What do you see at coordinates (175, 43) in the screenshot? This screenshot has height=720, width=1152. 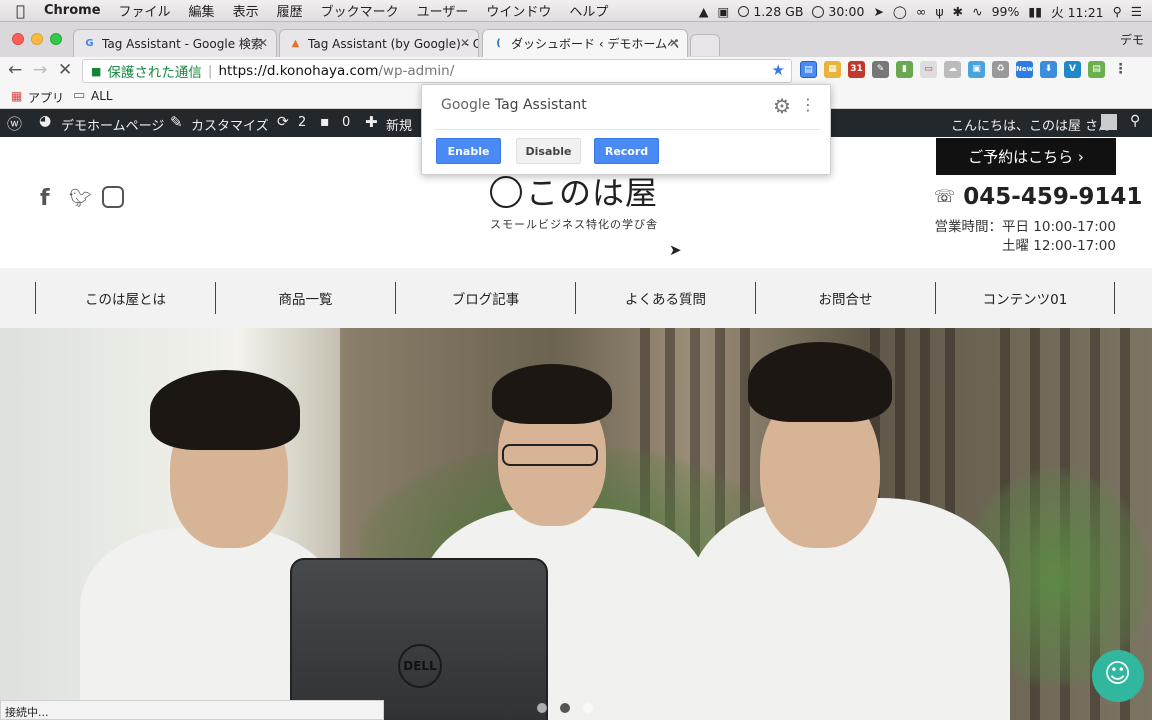 I see `tab-google-search: G Tag Assistant - Google 検索 ✕` at bounding box center [175, 43].